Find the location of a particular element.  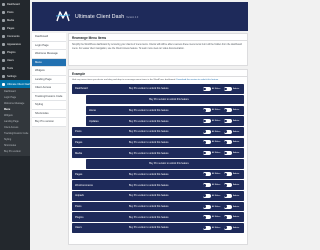

plugin-nav-item-landing-page: Landing Page is located at coordinates (49, 79).